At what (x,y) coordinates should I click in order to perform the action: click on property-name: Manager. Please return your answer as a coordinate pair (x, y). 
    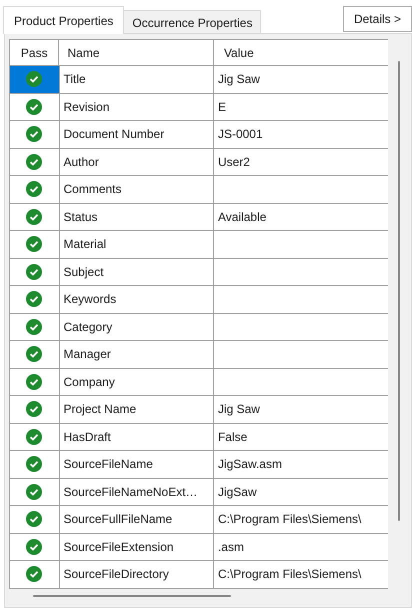
    Looking at the image, I should click on (87, 354).